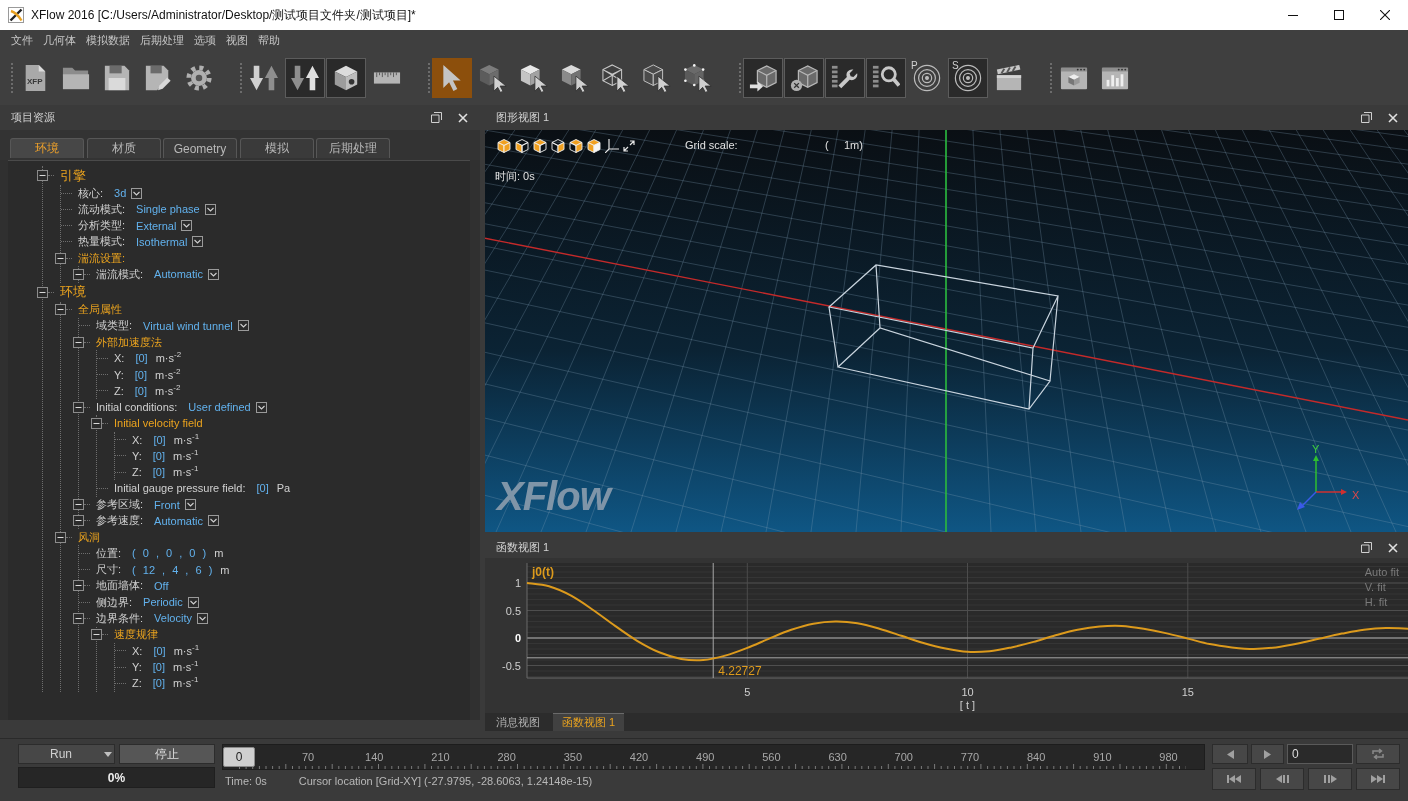 The height and width of the screenshot is (801, 1408). What do you see at coordinates (844, 145) in the screenshot?
I see `grid-scale-value: ( 1m)` at bounding box center [844, 145].